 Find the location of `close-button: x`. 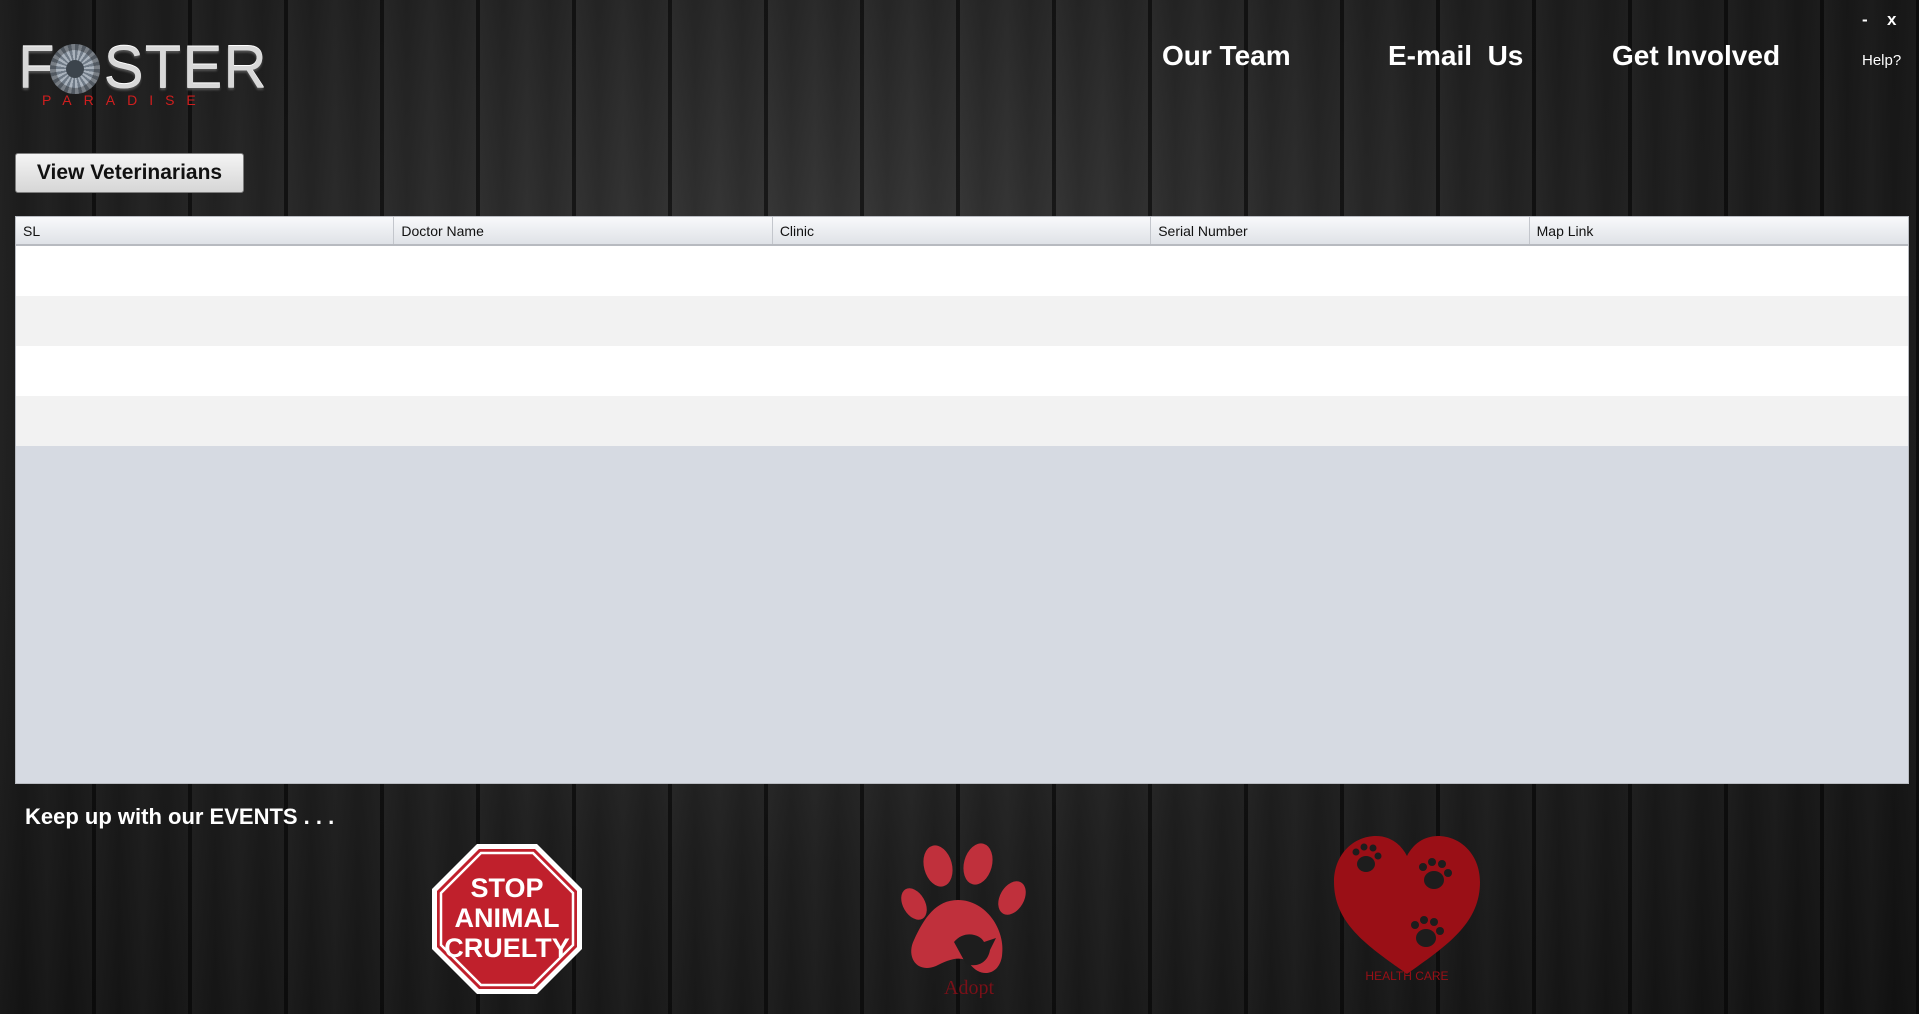

close-button: x is located at coordinates (1891, 20).